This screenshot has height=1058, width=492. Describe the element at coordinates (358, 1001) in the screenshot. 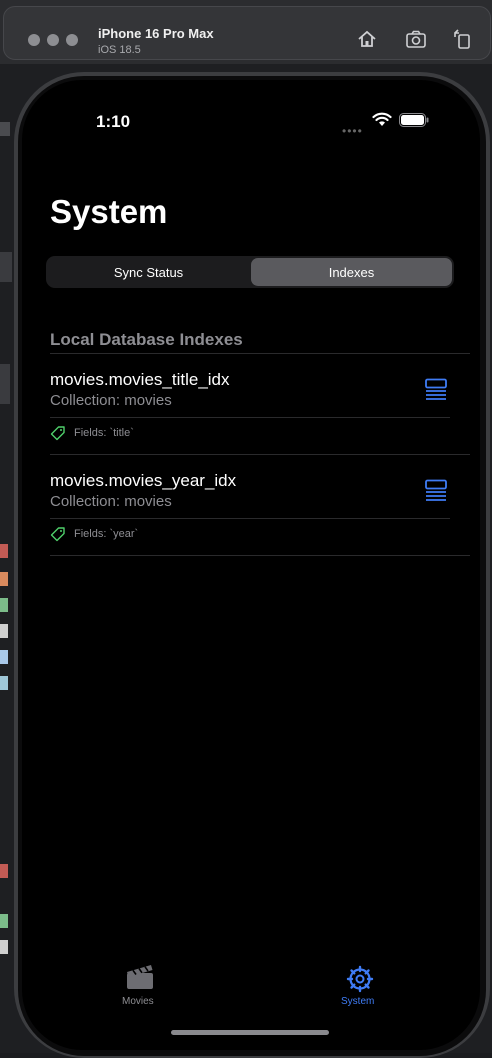

I see `tab-label-system: System` at that location.